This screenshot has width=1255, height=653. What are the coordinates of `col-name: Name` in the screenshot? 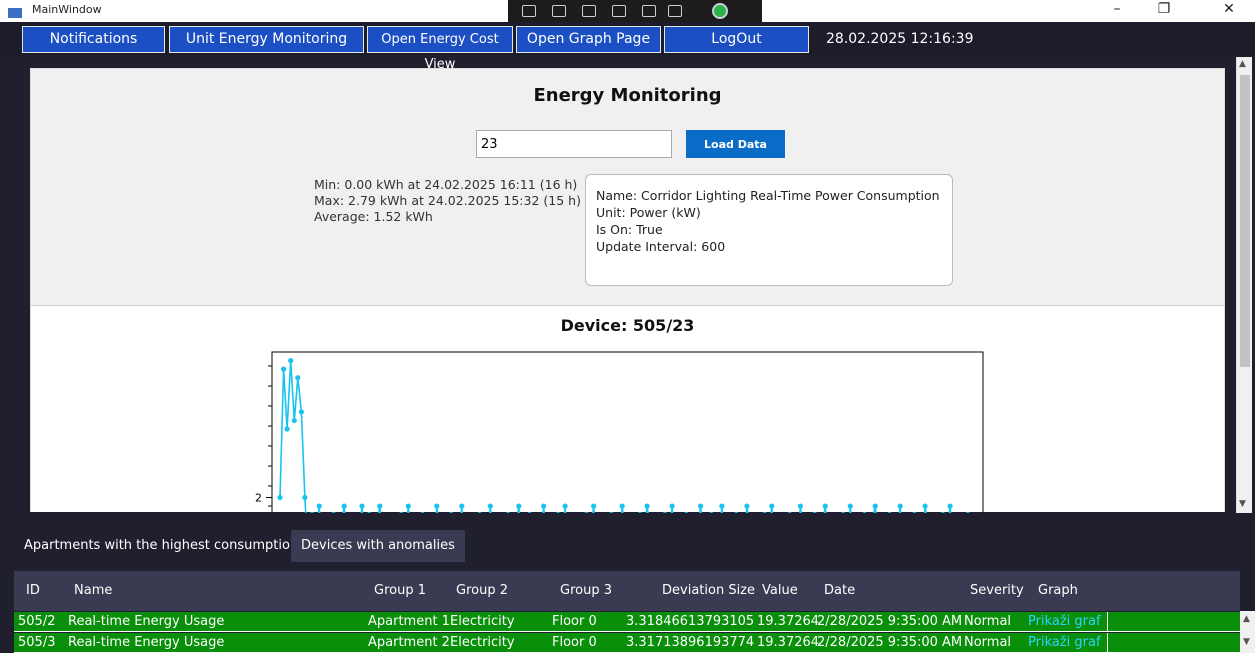 It's located at (93, 590).